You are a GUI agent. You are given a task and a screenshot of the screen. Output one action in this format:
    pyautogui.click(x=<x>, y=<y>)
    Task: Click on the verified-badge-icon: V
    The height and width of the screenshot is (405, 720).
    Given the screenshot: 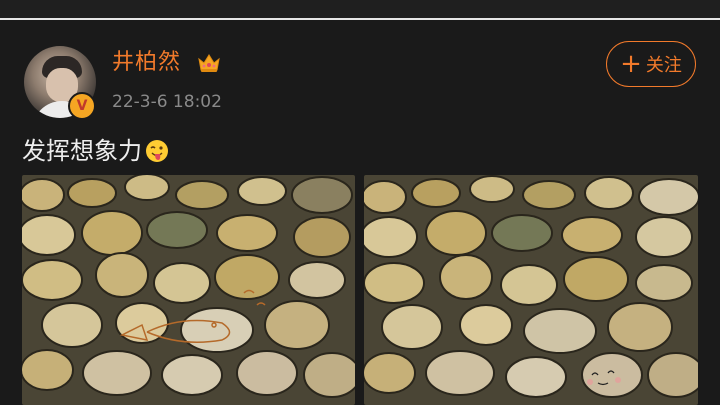 What is the action you would take?
    pyautogui.click(x=82, y=106)
    